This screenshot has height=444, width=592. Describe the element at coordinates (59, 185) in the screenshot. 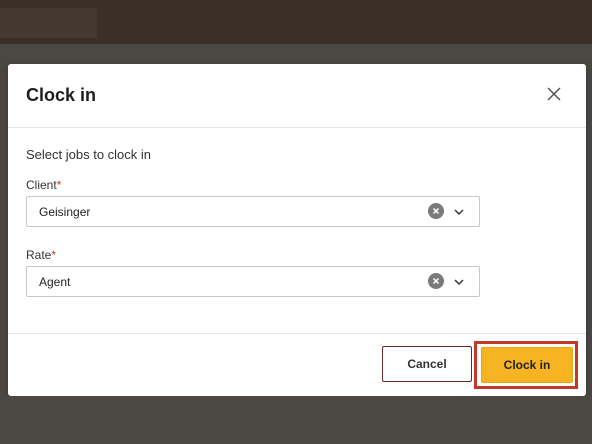

I see `client-required-marker: *` at that location.